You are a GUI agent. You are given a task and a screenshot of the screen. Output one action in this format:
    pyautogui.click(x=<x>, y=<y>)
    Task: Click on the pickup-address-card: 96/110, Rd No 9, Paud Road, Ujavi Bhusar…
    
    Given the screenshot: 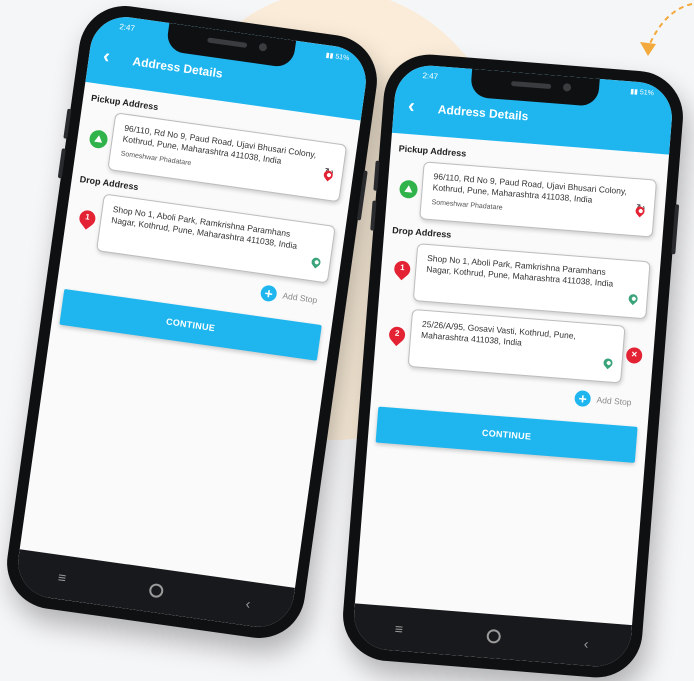 What is the action you would take?
    pyautogui.click(x=538, y=199)
    